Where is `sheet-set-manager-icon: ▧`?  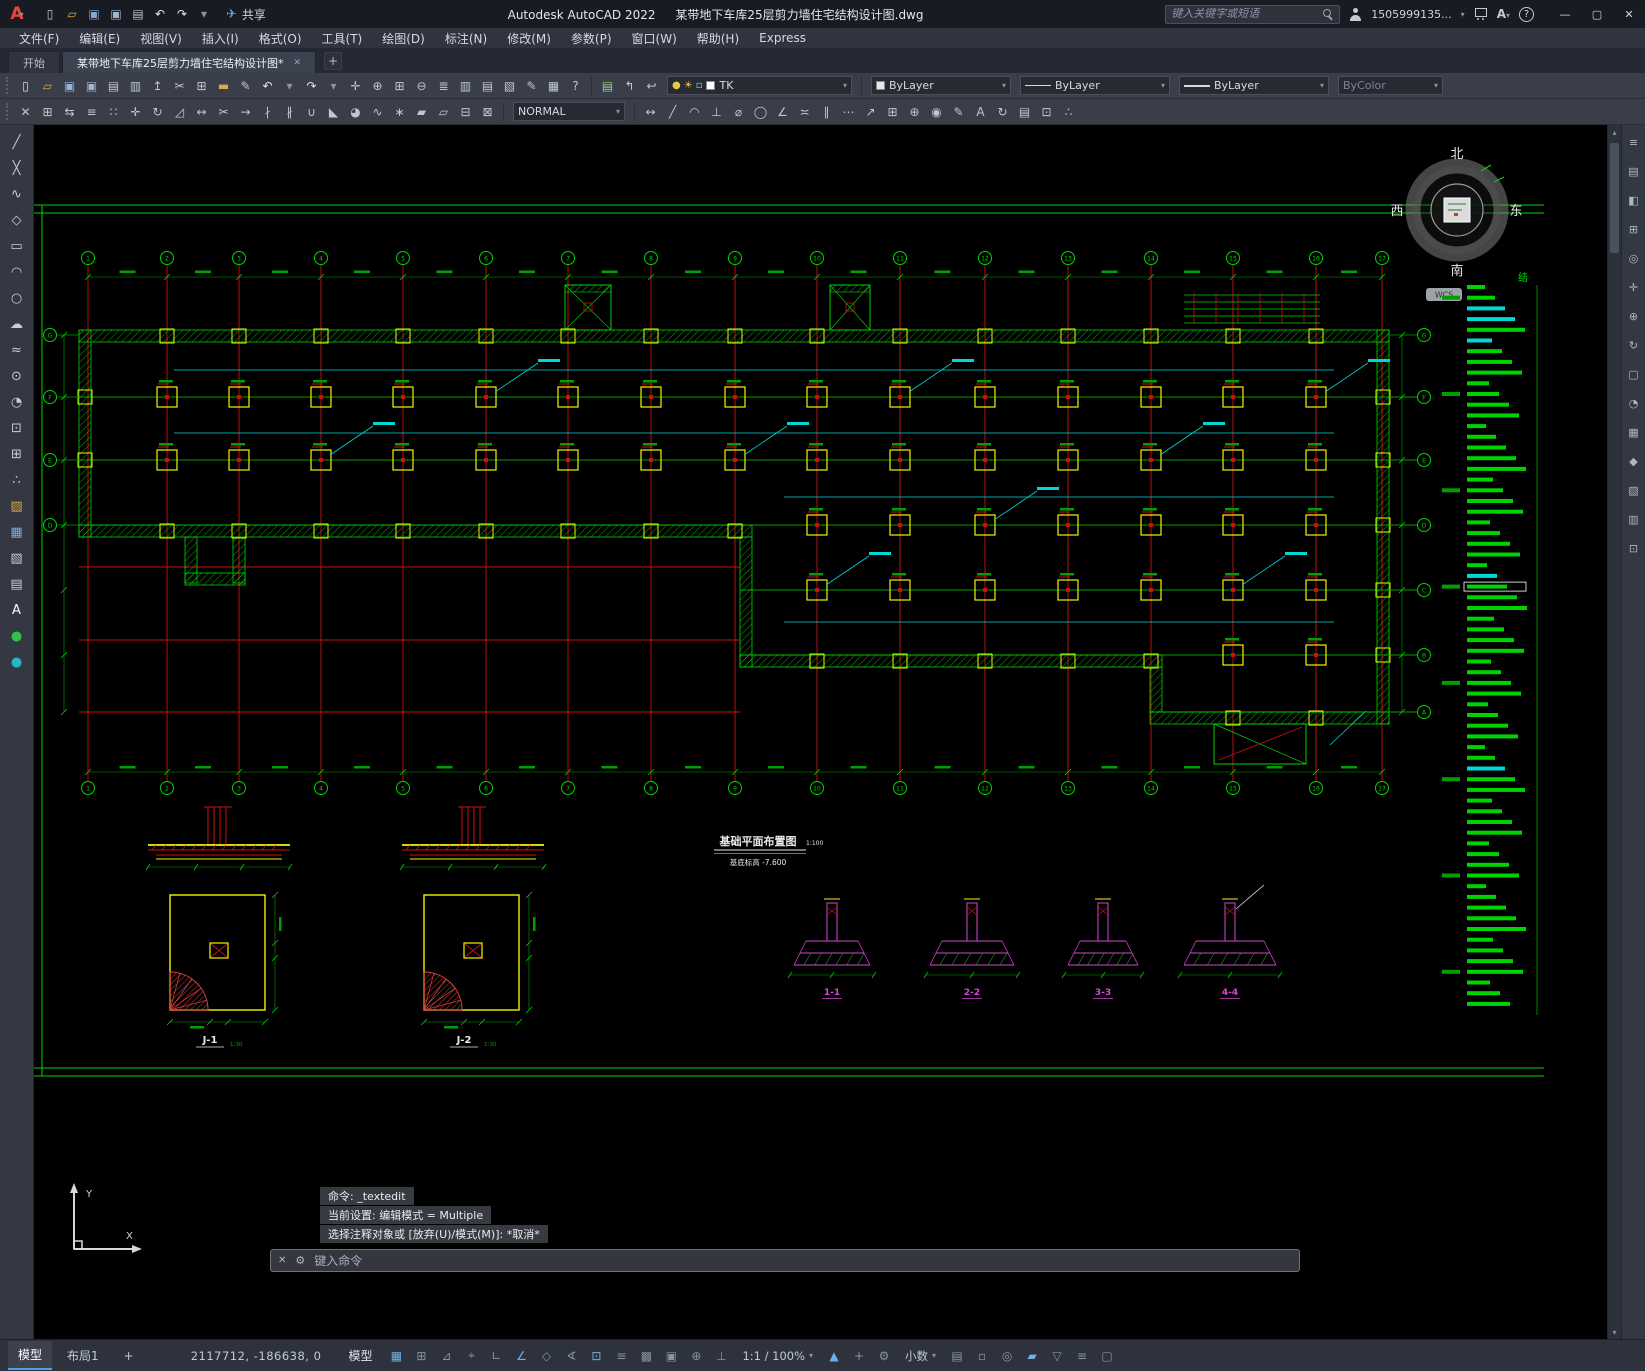
sheet-set-manager-icon: ▧ is located at coordinates (509, 85).